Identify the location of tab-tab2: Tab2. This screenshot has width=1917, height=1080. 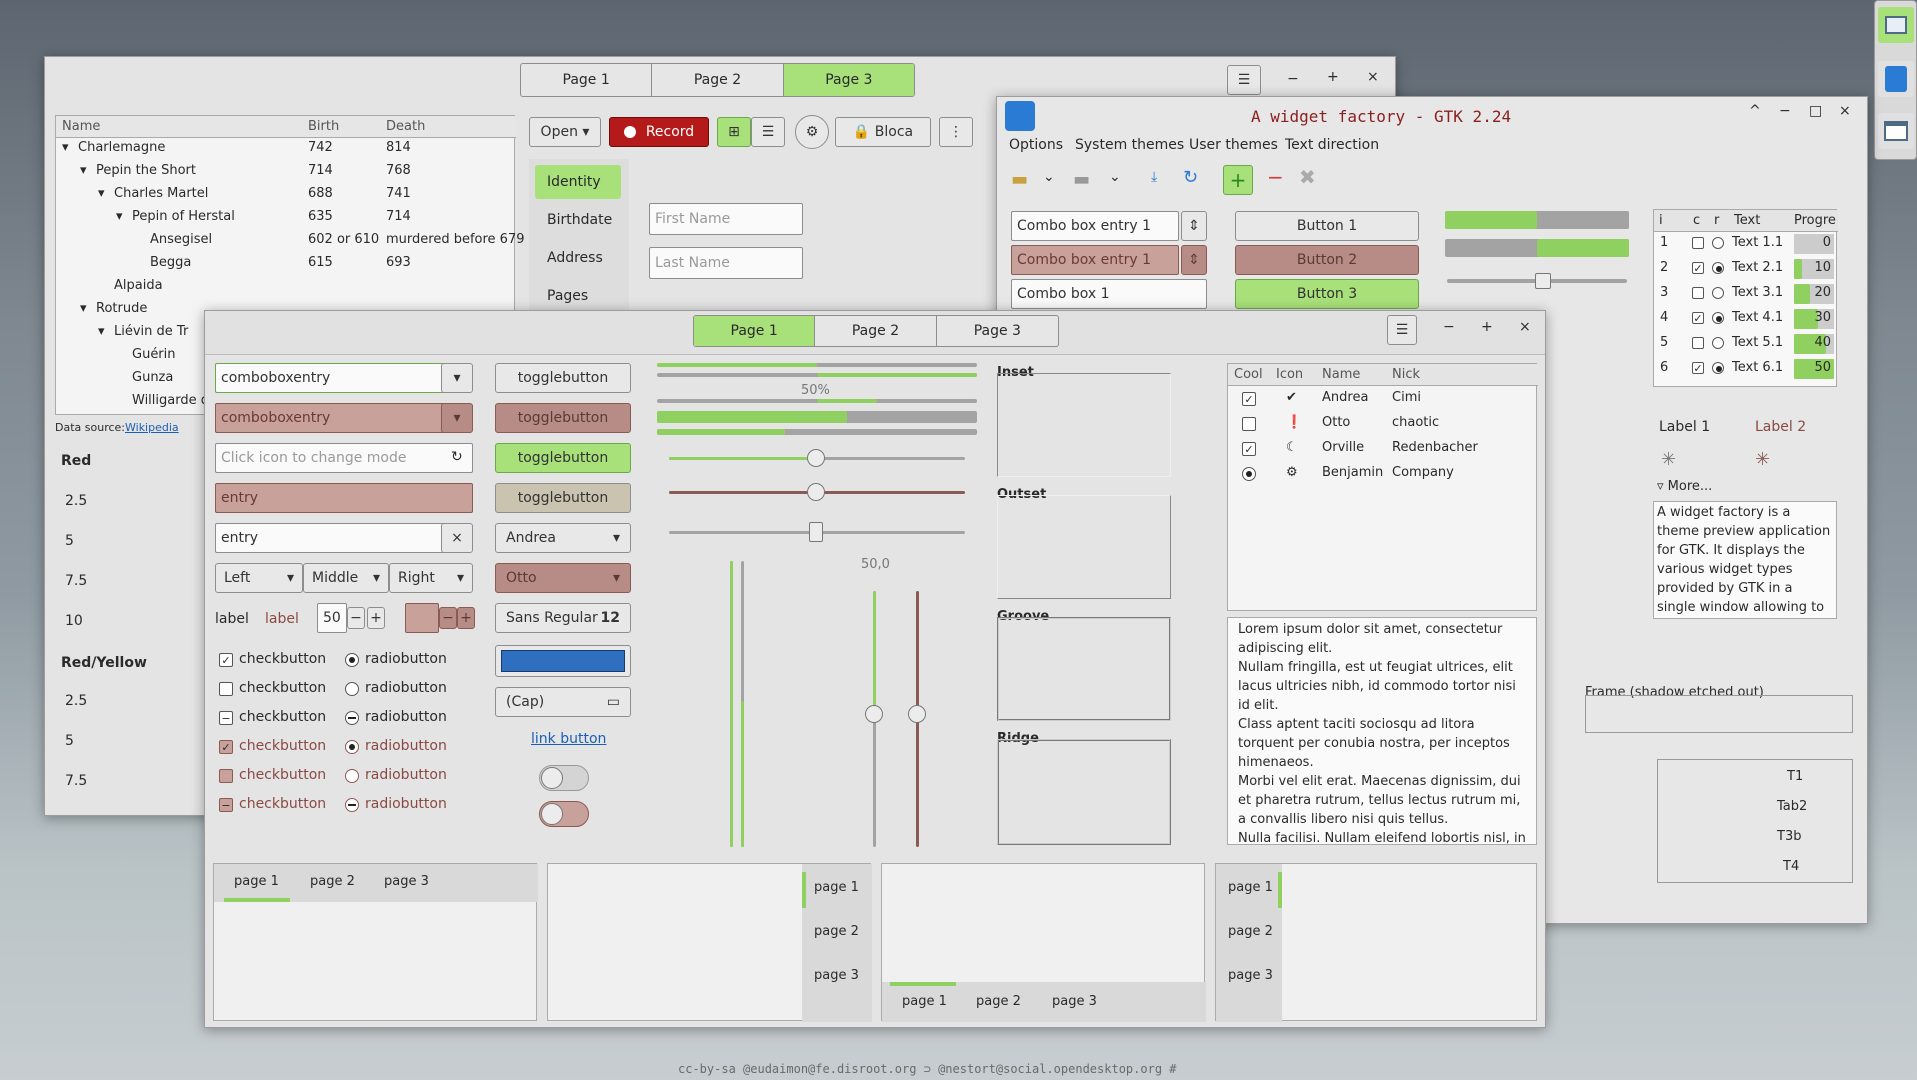
(1792, 806).